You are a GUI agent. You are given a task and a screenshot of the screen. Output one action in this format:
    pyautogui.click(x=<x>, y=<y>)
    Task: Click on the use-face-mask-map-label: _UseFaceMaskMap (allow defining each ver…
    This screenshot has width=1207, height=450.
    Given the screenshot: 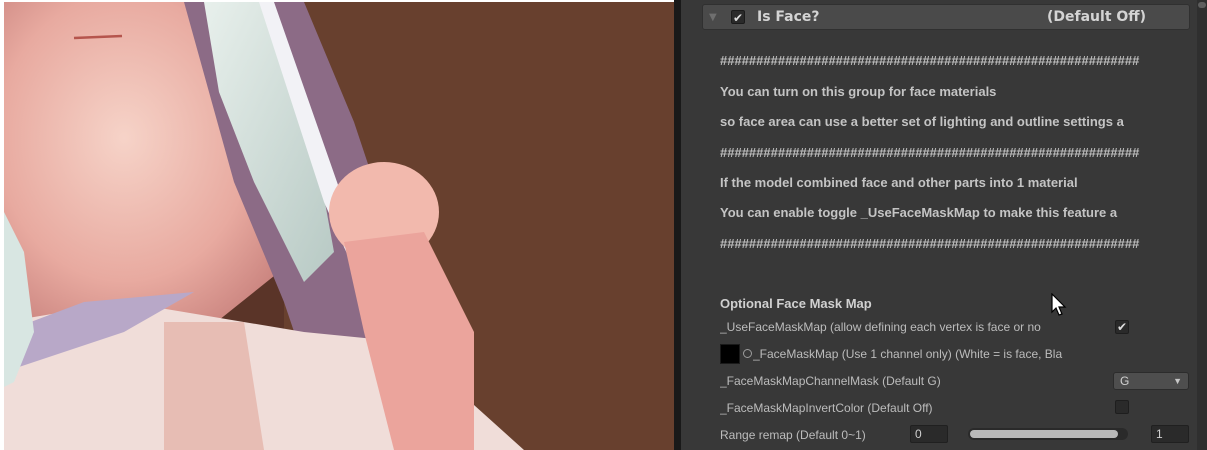 What is the action you would take?
    pyautogui.click(x=880, y=327)
    